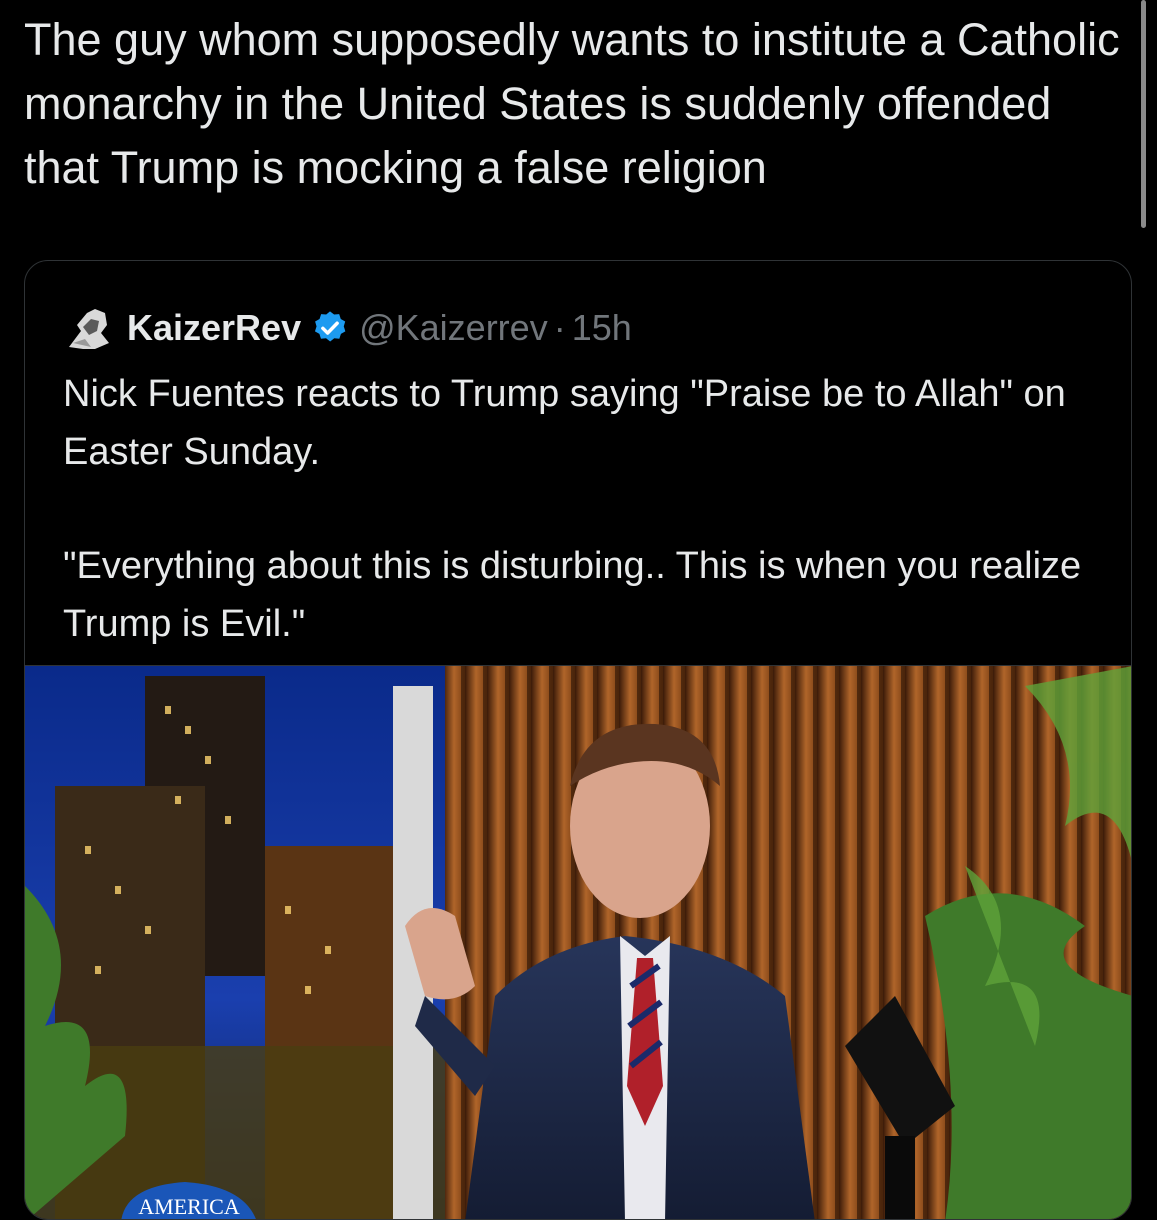 This screenshot has width=1157, height=1220. Describe the element at coordinates (330, 328) in the screenshot. I see `verified-badge-icon` at that location.